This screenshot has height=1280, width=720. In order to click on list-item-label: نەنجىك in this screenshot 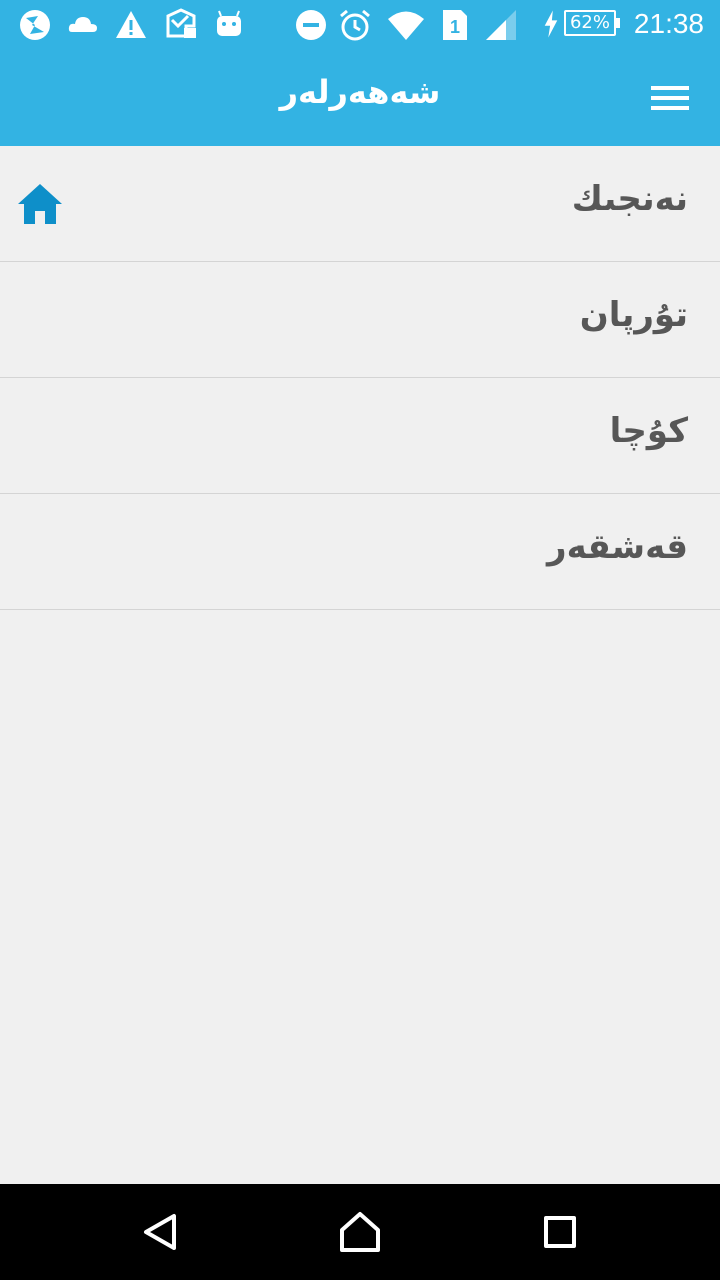, I will do `click(629, 199)`.